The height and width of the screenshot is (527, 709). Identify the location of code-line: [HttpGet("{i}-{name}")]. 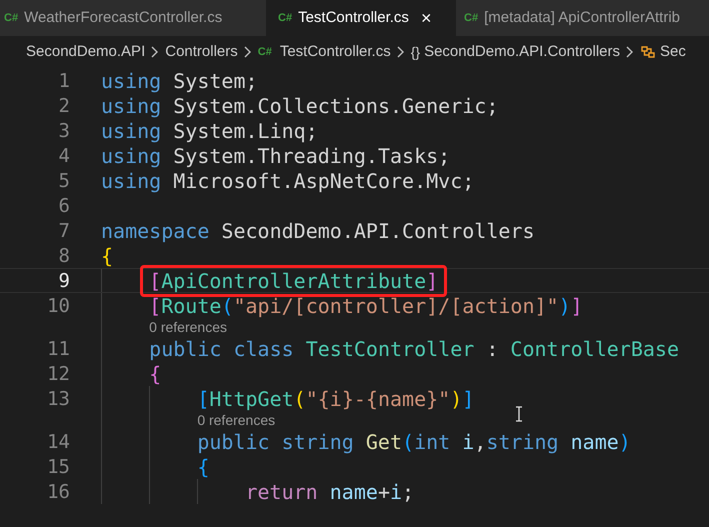
(335, 399).